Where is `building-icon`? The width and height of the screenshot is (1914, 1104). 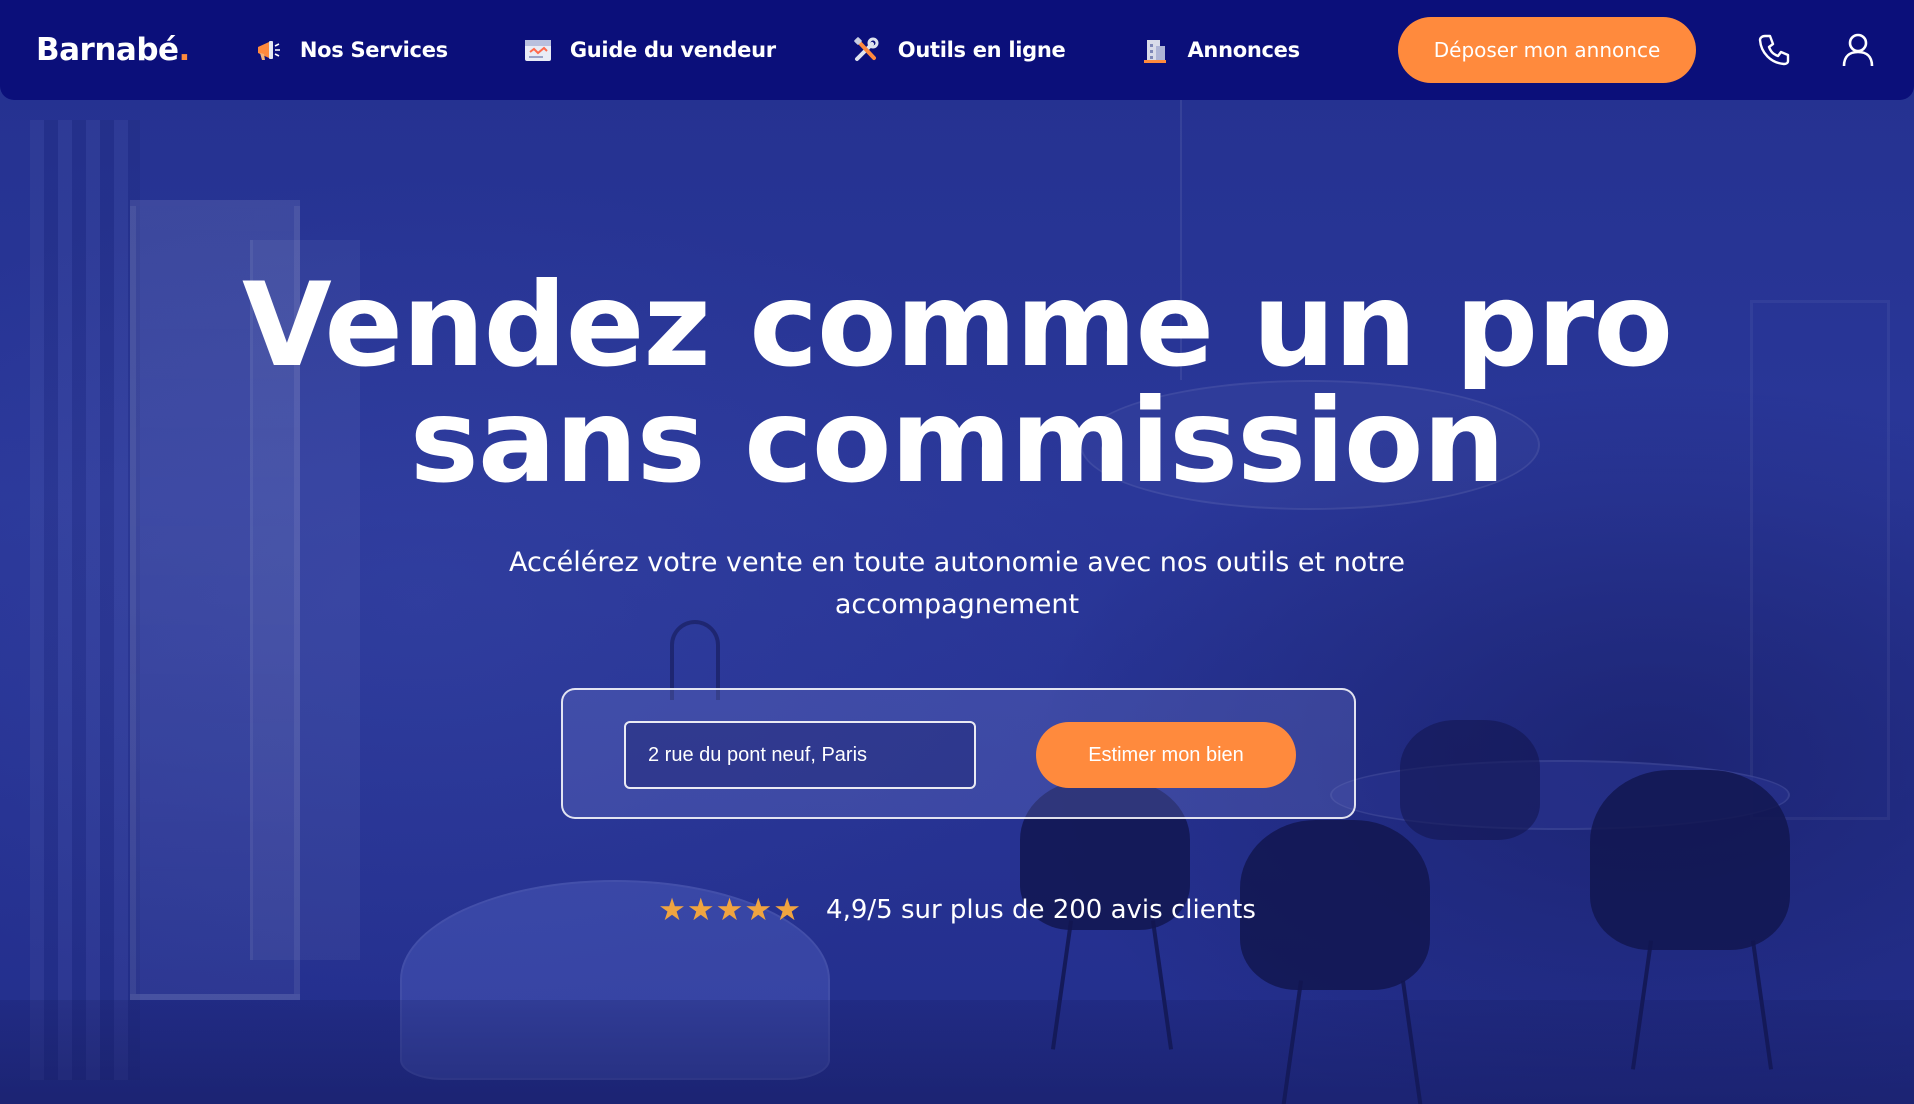
building-icon is located at coordinates (1155, 50).